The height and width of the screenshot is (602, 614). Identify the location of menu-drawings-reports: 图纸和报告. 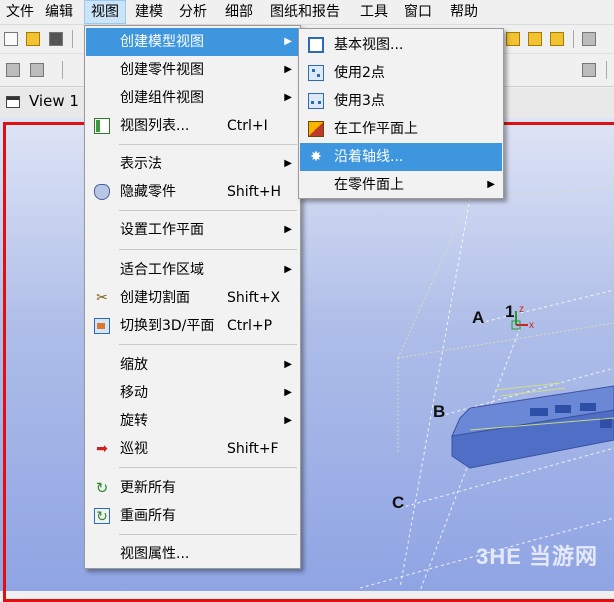
(305, 12).